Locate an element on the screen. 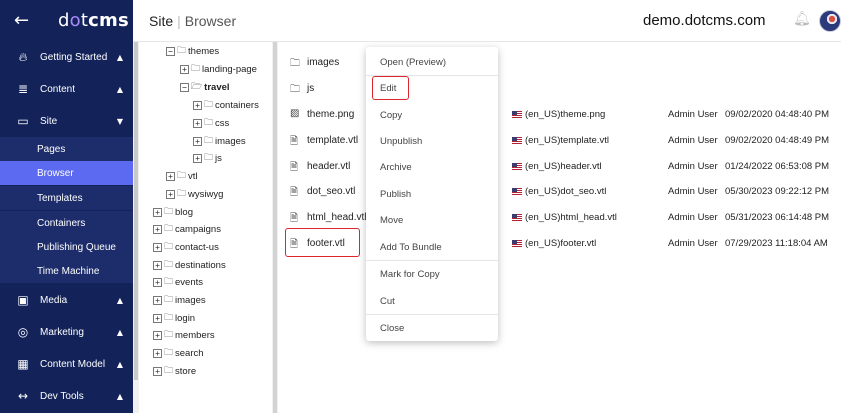  file-name: theme.png is located at coordinates (330, 114).